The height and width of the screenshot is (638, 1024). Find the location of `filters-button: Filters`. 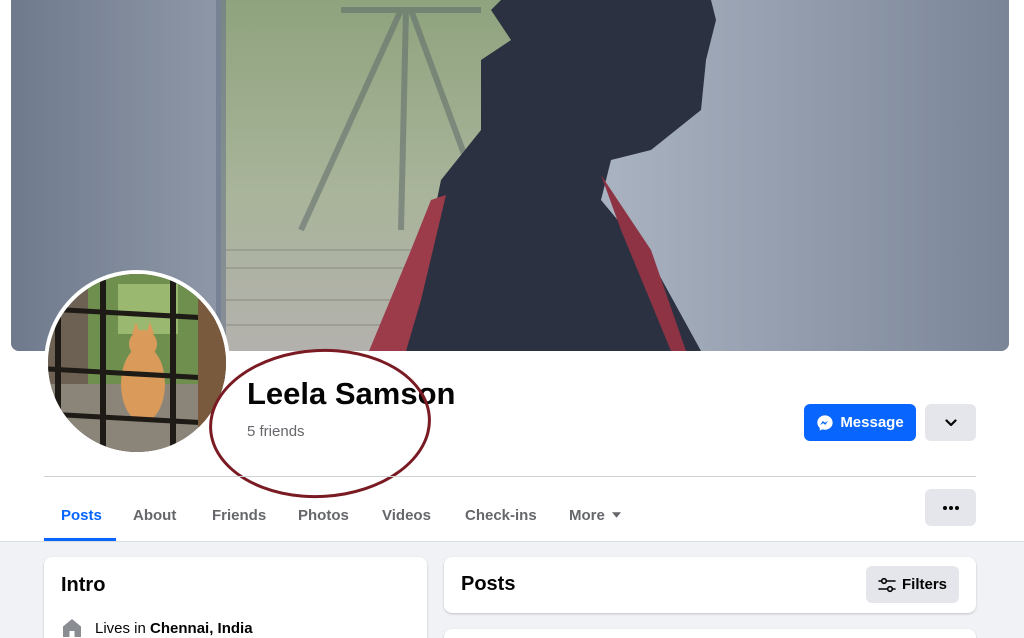

filters-button: Filters is located at coordinates (912, 584).